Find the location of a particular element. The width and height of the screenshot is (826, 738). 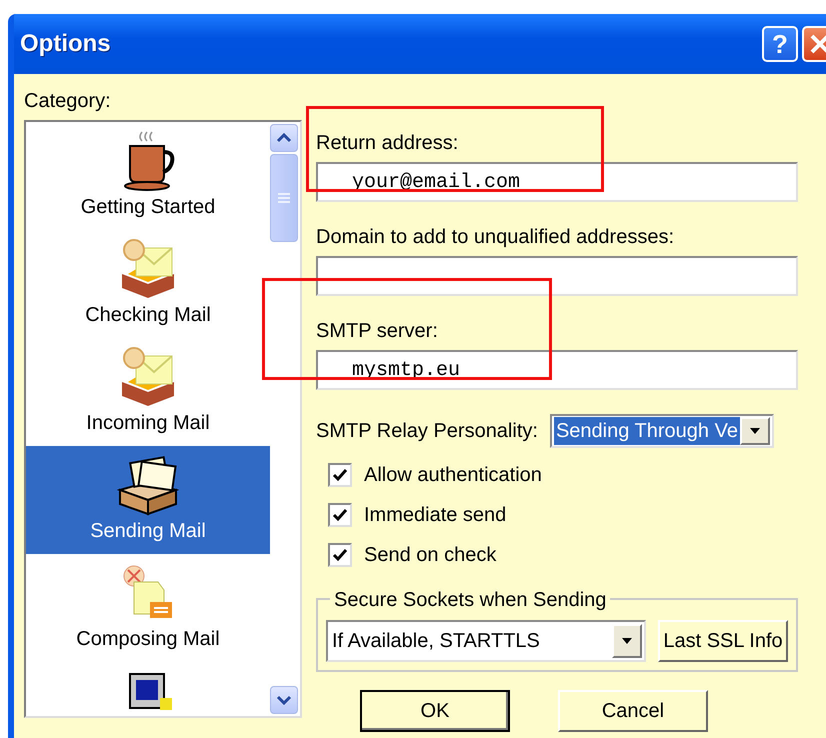

close-icon is located at coordinates (817, 44).